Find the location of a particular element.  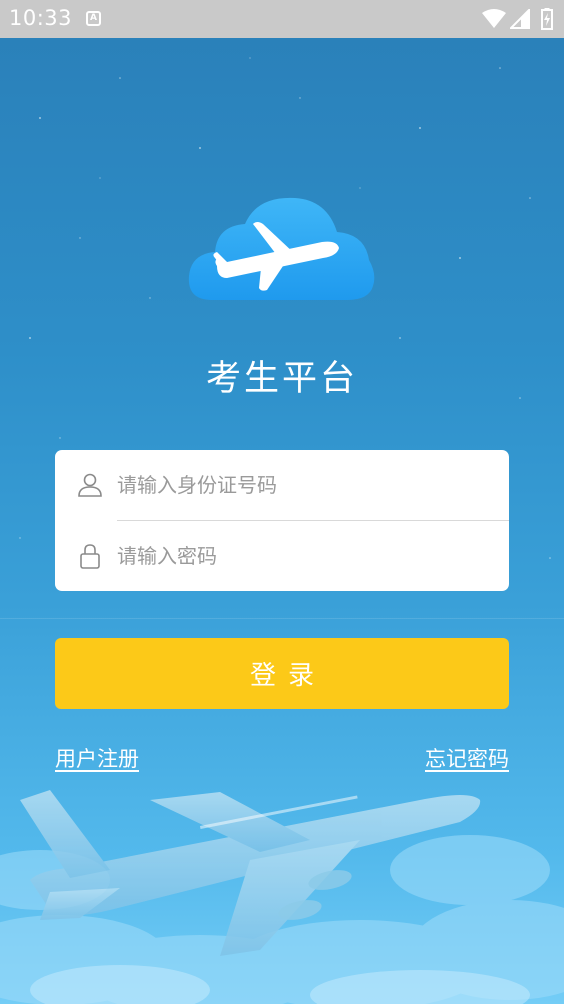

login-card is located at coordinates (282, 520).